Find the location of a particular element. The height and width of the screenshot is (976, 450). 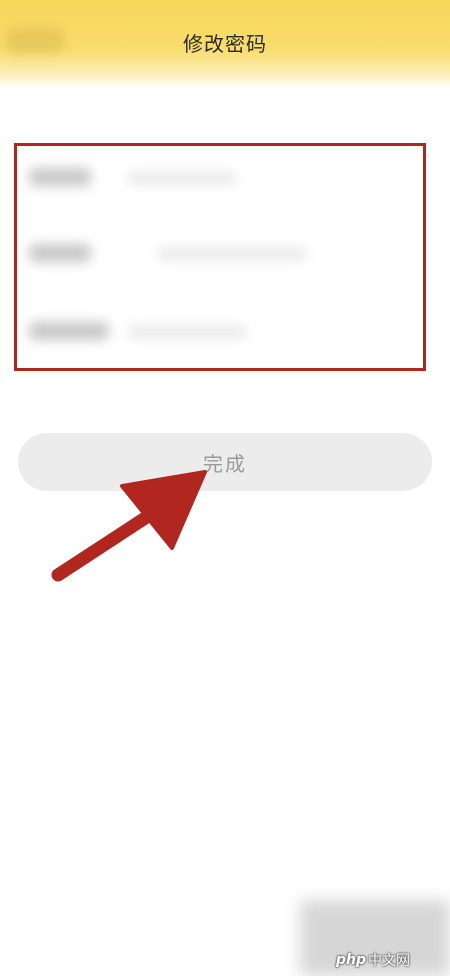

page-title: 修改密码 is located at coordinates (225, 44).